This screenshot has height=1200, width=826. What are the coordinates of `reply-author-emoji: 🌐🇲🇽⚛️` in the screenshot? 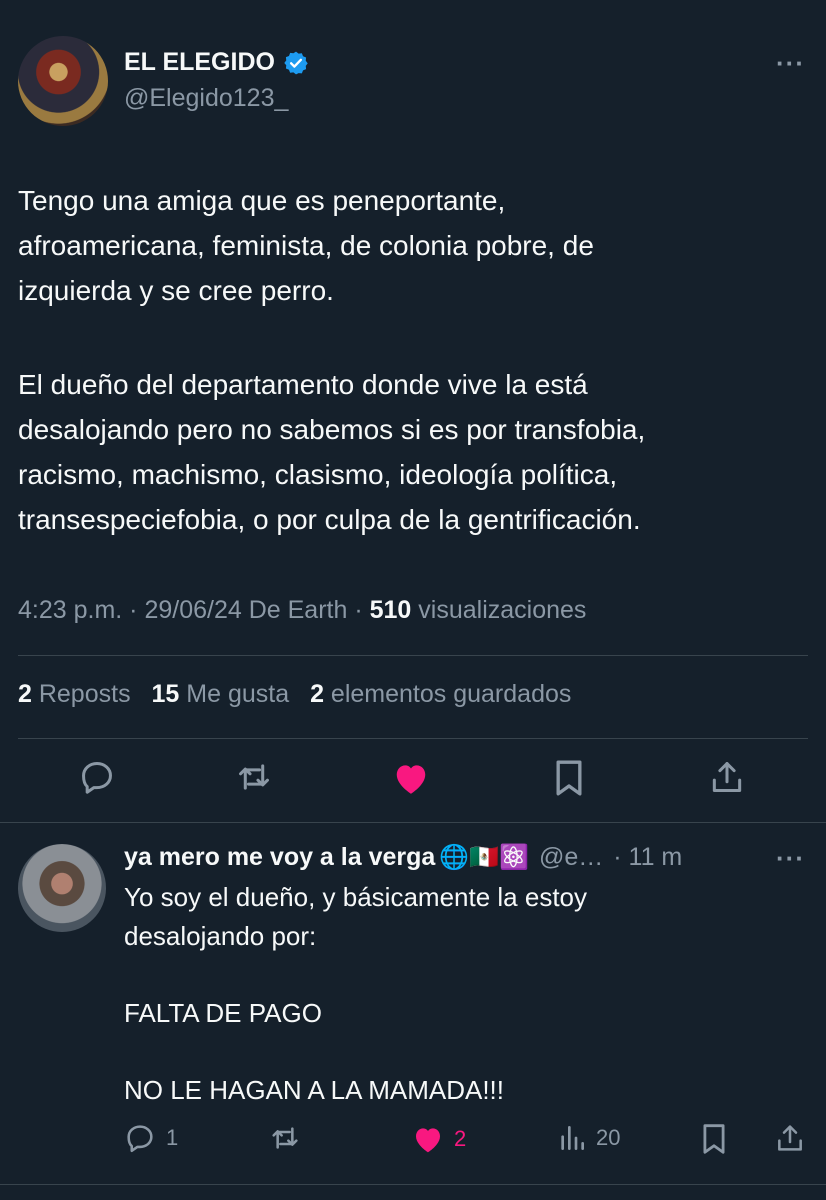 It's located at (484, 857).